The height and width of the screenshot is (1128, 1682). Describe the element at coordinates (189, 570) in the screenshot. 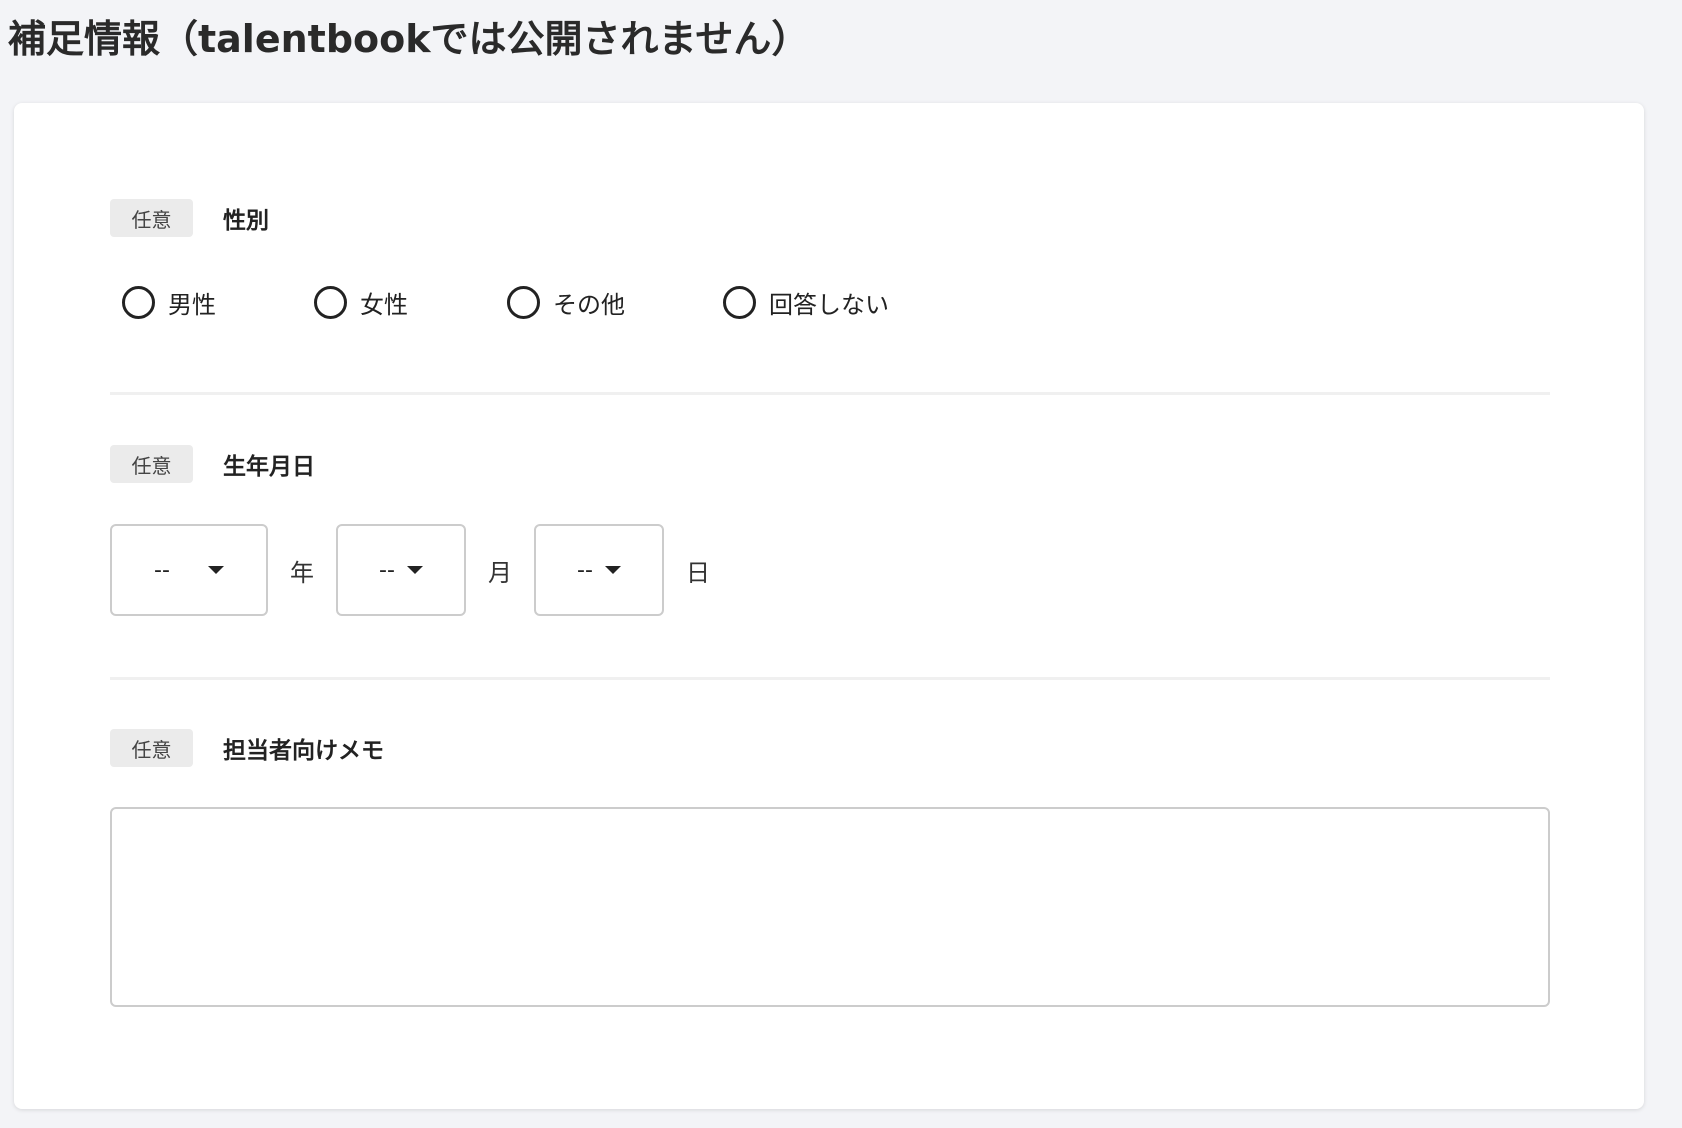

I see `year-select: --` at that location.